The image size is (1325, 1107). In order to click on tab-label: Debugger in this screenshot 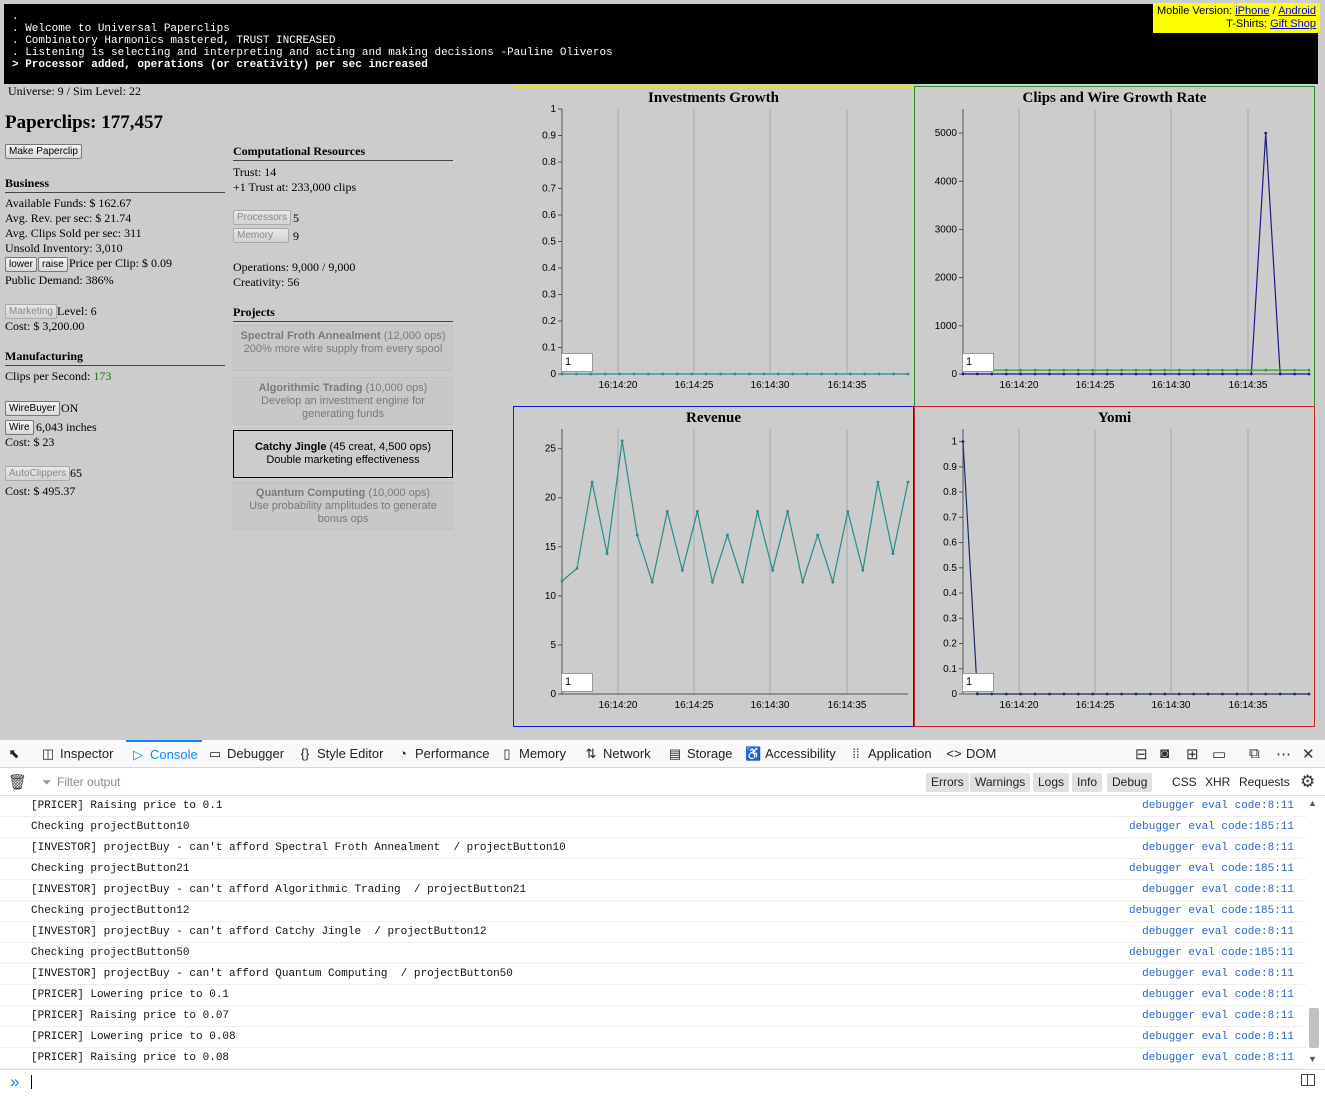, I will do `click(256, 753)`.